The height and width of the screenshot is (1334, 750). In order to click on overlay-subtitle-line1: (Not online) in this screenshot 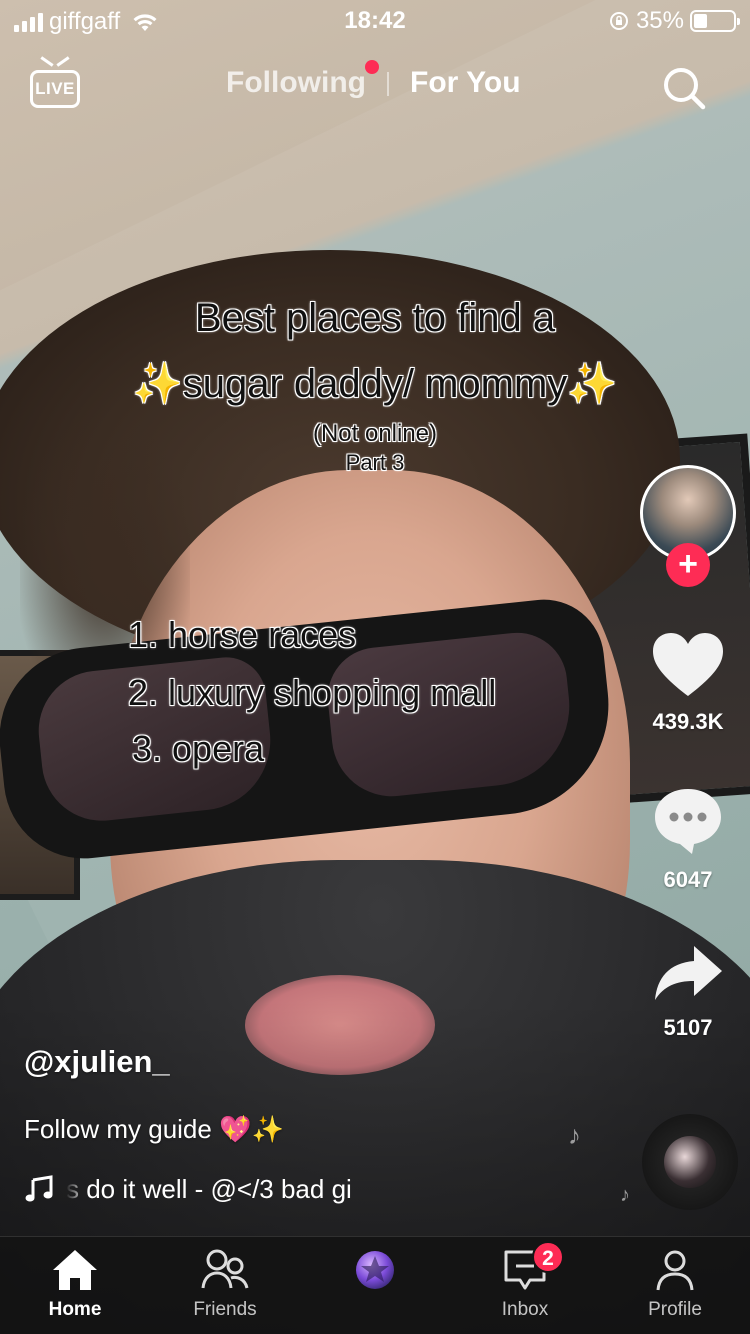, I will do `click(375, 433)`.